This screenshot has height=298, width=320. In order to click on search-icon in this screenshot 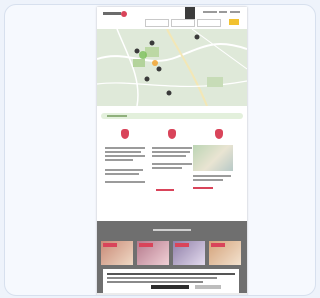, I will do `click(190, 13)`.